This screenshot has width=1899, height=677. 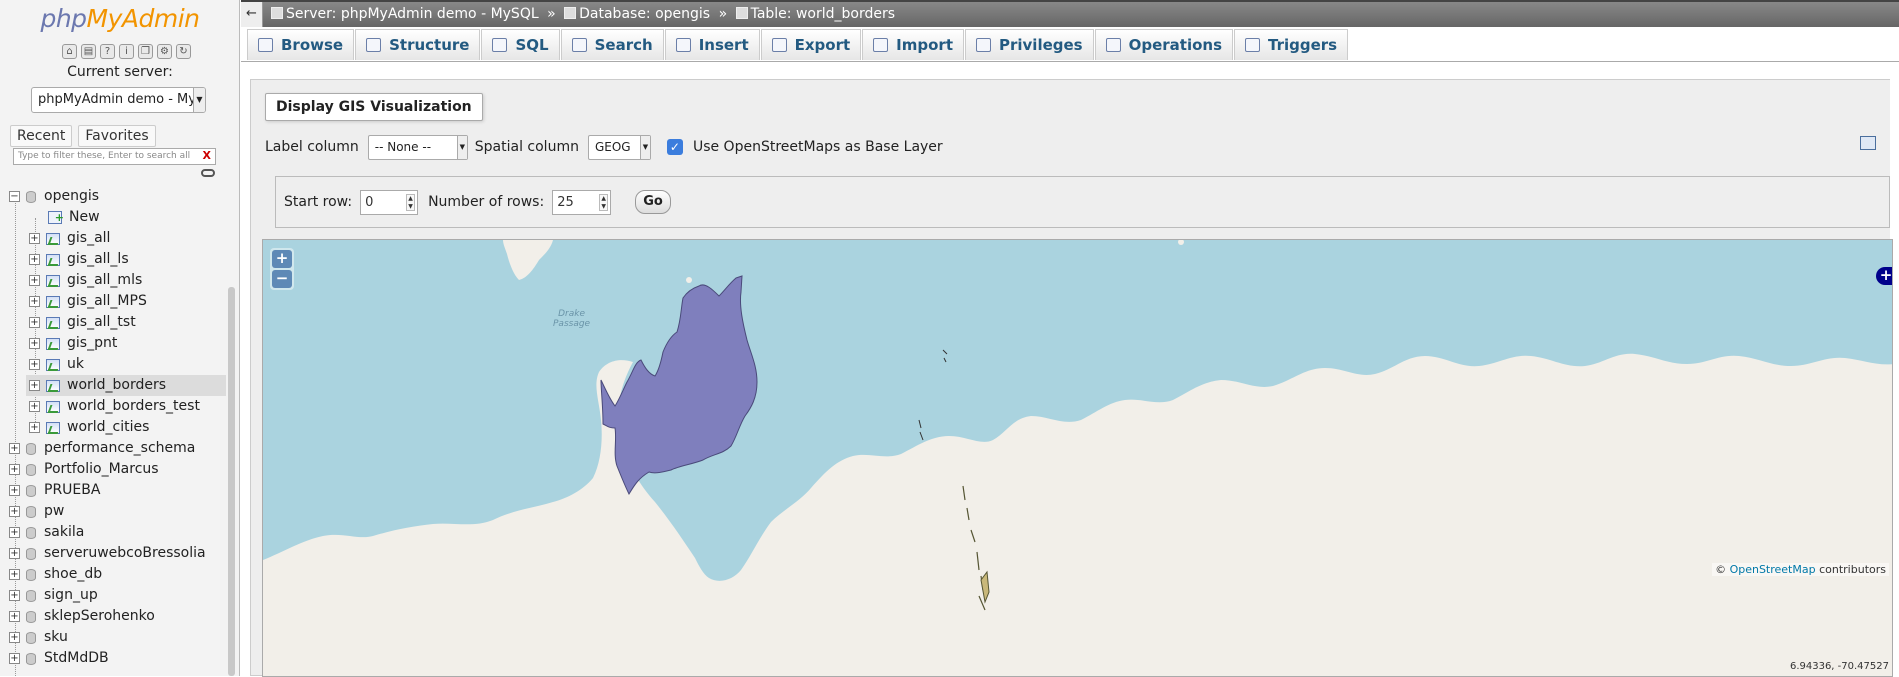 I want to click on server-select: phpMyAdmin demo - MySQL ▼, so click(x=118, y=100).